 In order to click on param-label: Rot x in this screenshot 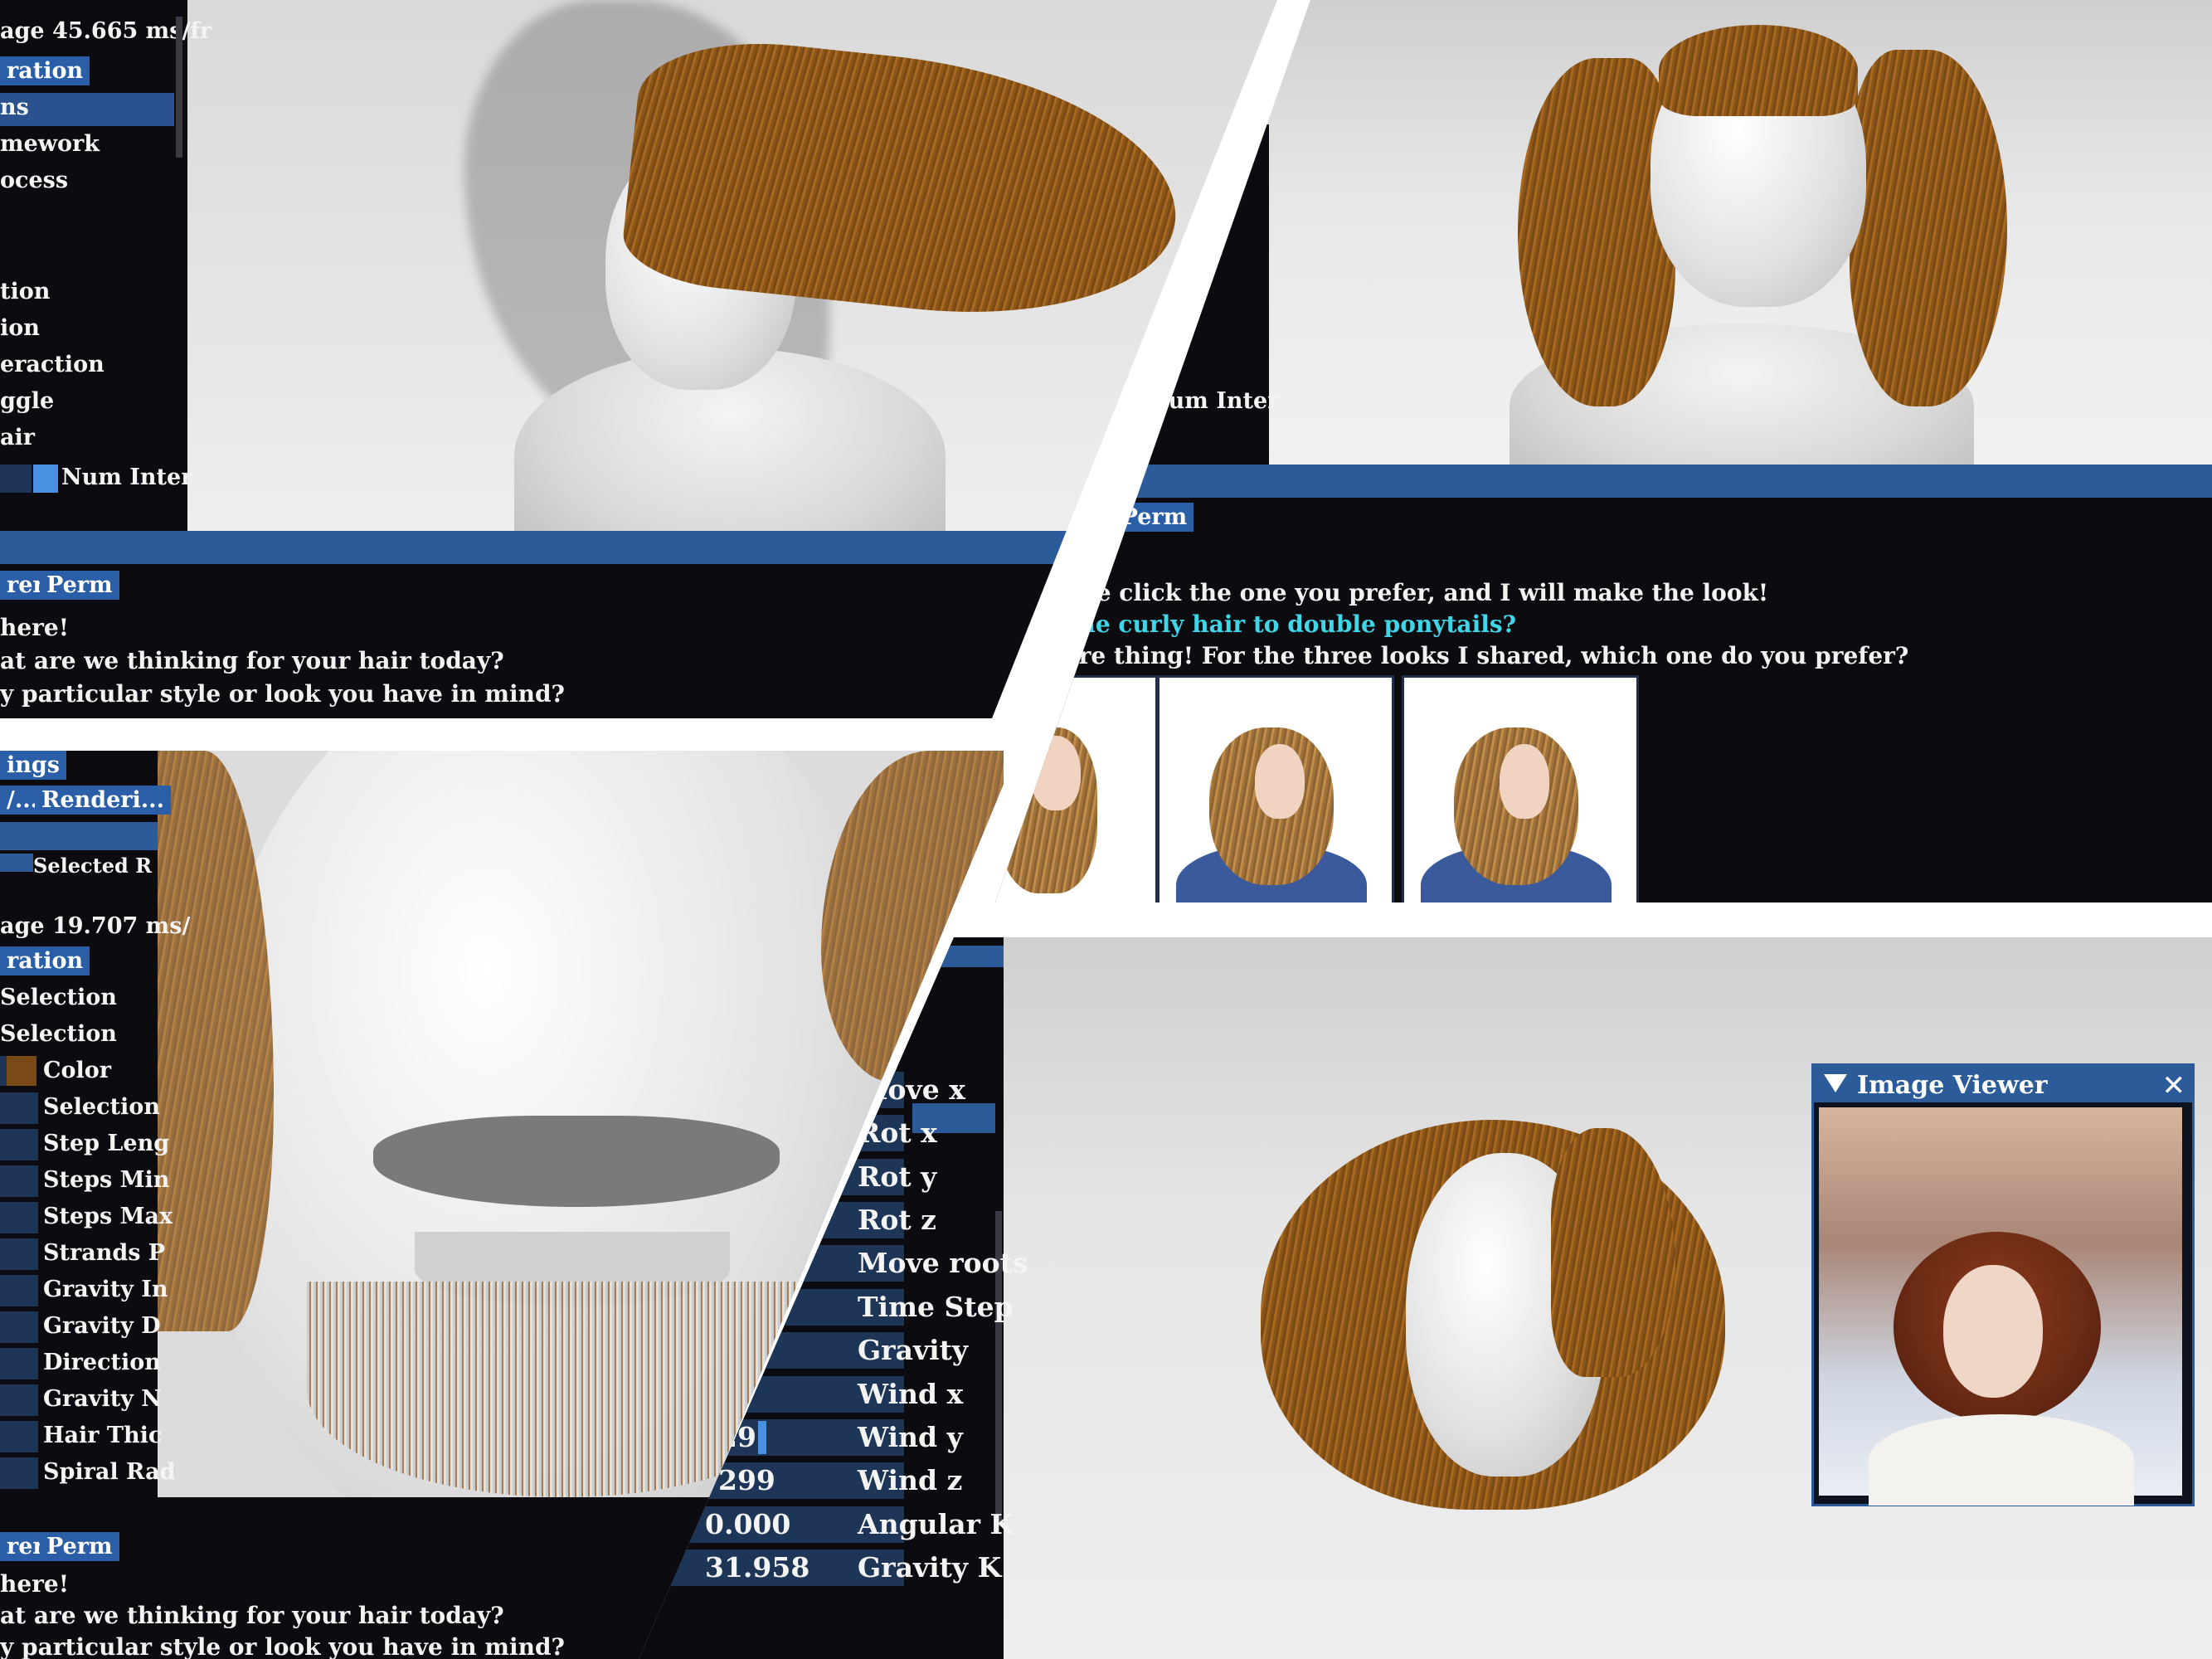, I will do `click(898, 1133)`.